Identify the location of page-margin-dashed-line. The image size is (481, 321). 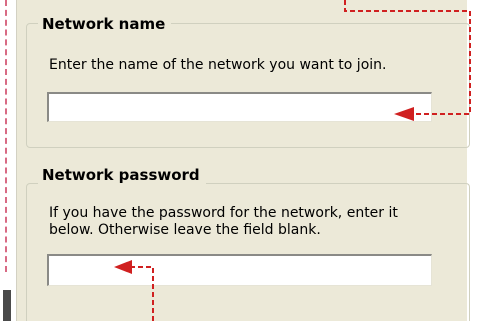
(6, 136).